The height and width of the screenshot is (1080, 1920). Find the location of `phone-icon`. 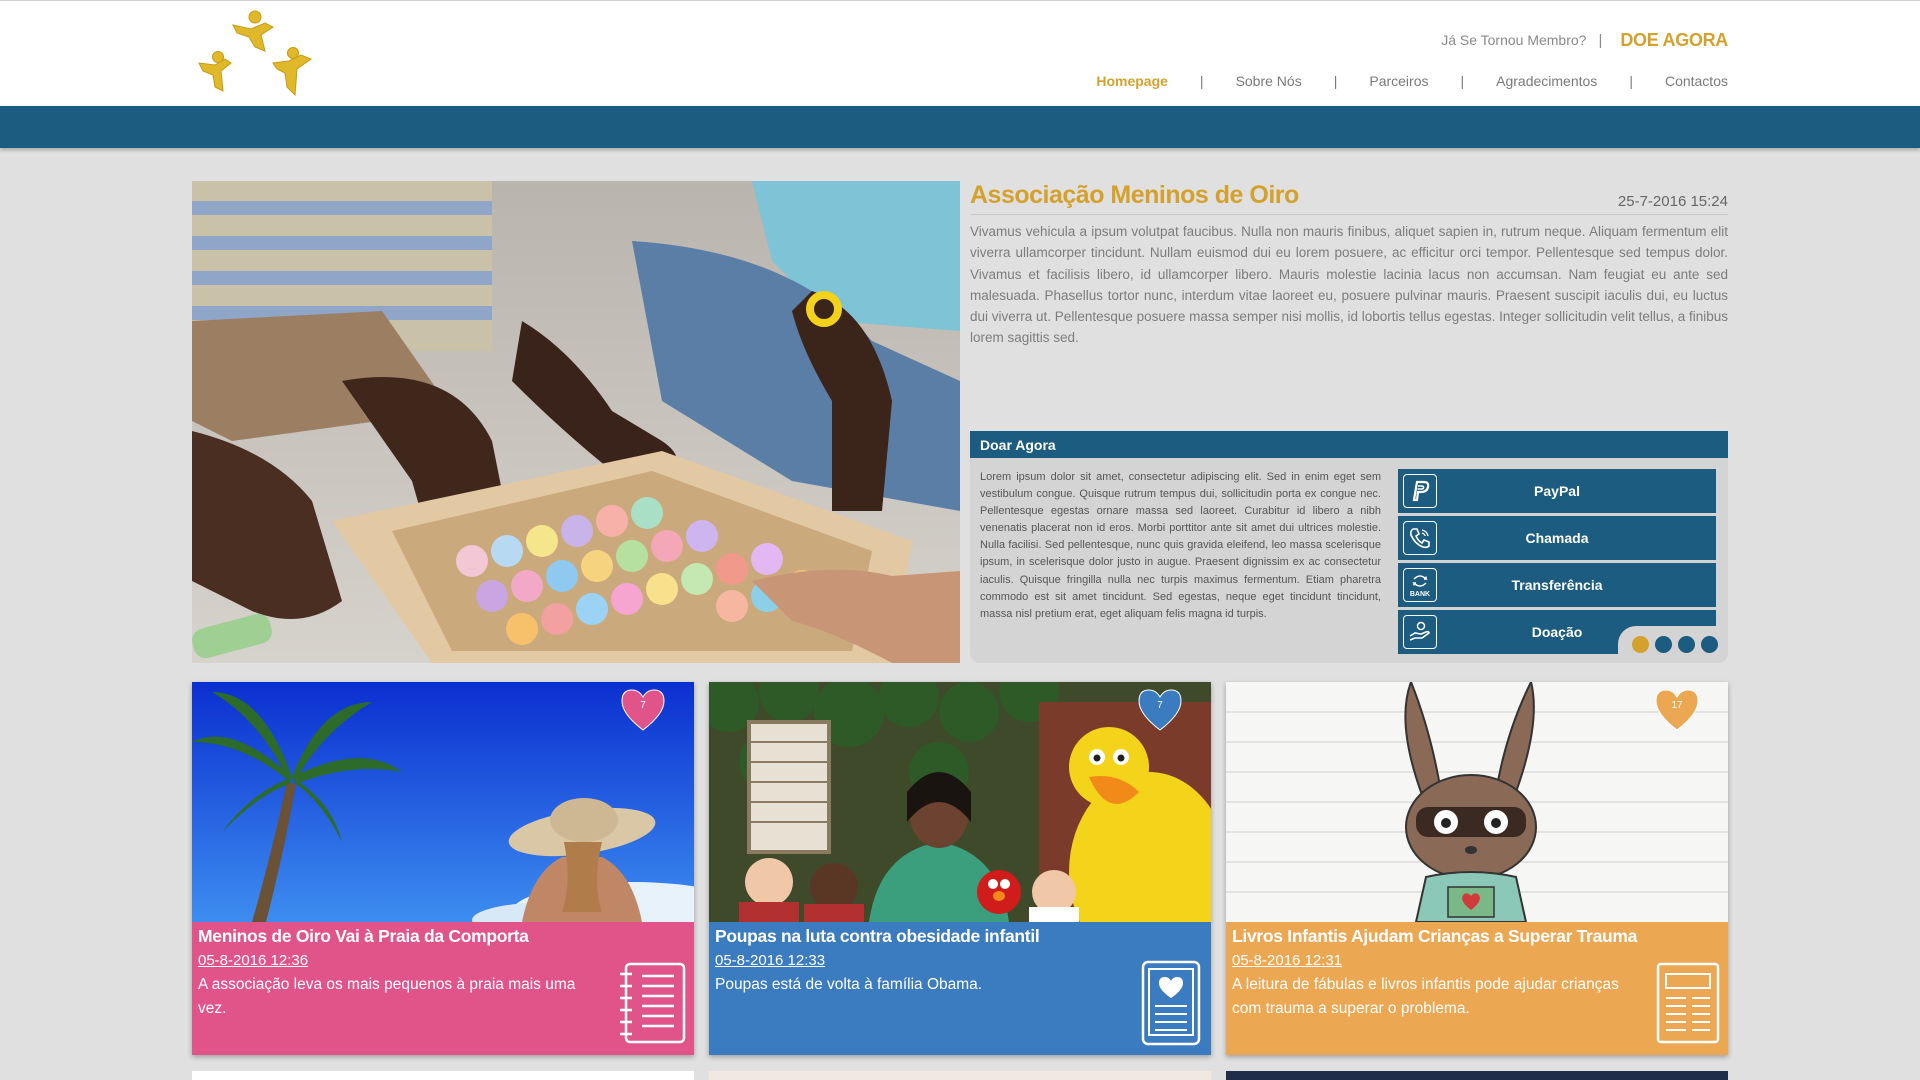

phone-icon is located at coordinates (1420, 538).